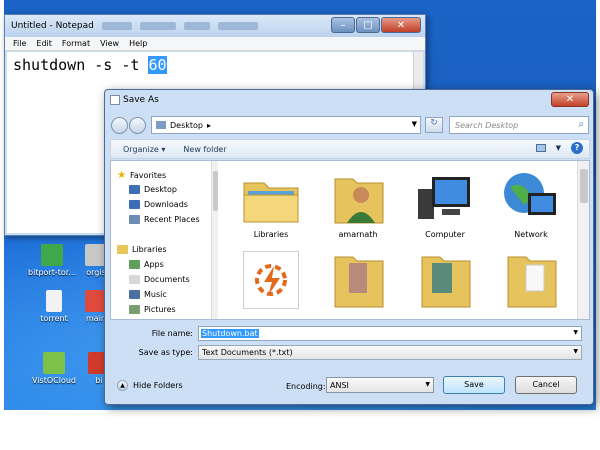 The image size is (600, 450). Describe the element at coordinates (214, 240) in the screenshot. I see `nav-scrollbar` at that location.